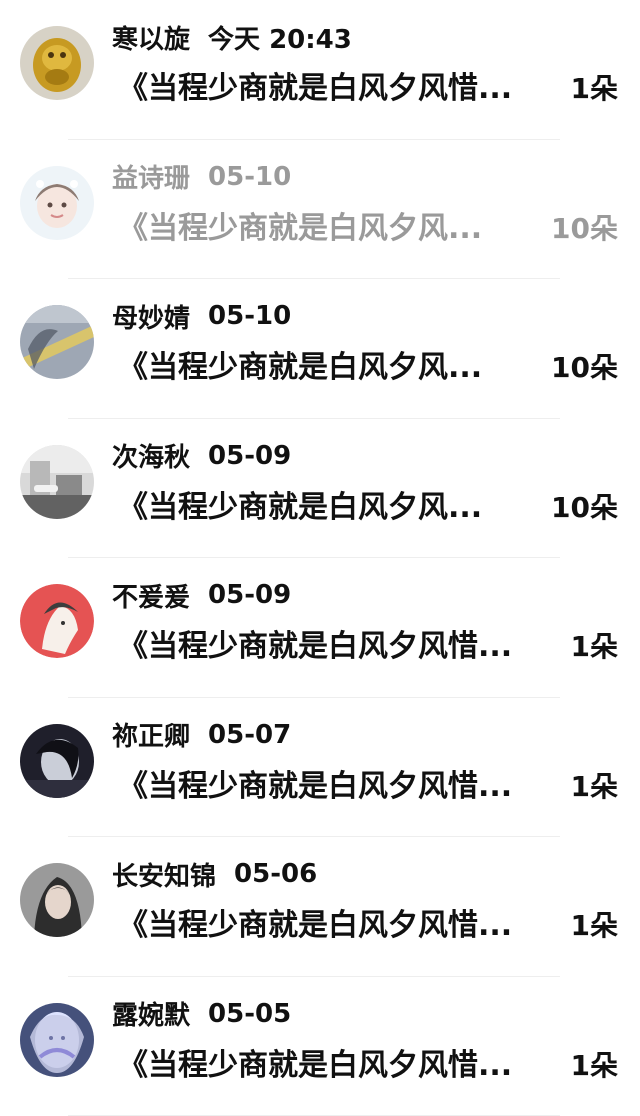  Describe the element at coordinates (151, 734) in the screenshot. I see `user-name: 祢正卿` at that location.